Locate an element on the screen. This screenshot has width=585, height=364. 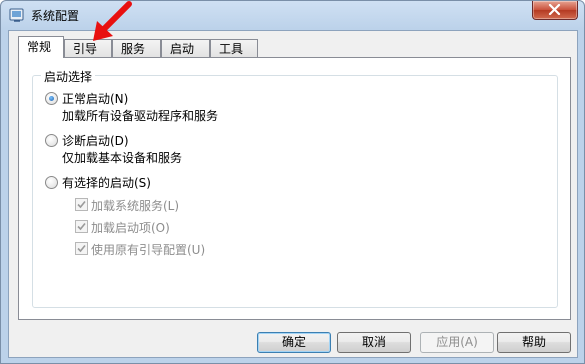
load-startup-items-label: 加载启动项(O) is located at coordinates (130, 228).